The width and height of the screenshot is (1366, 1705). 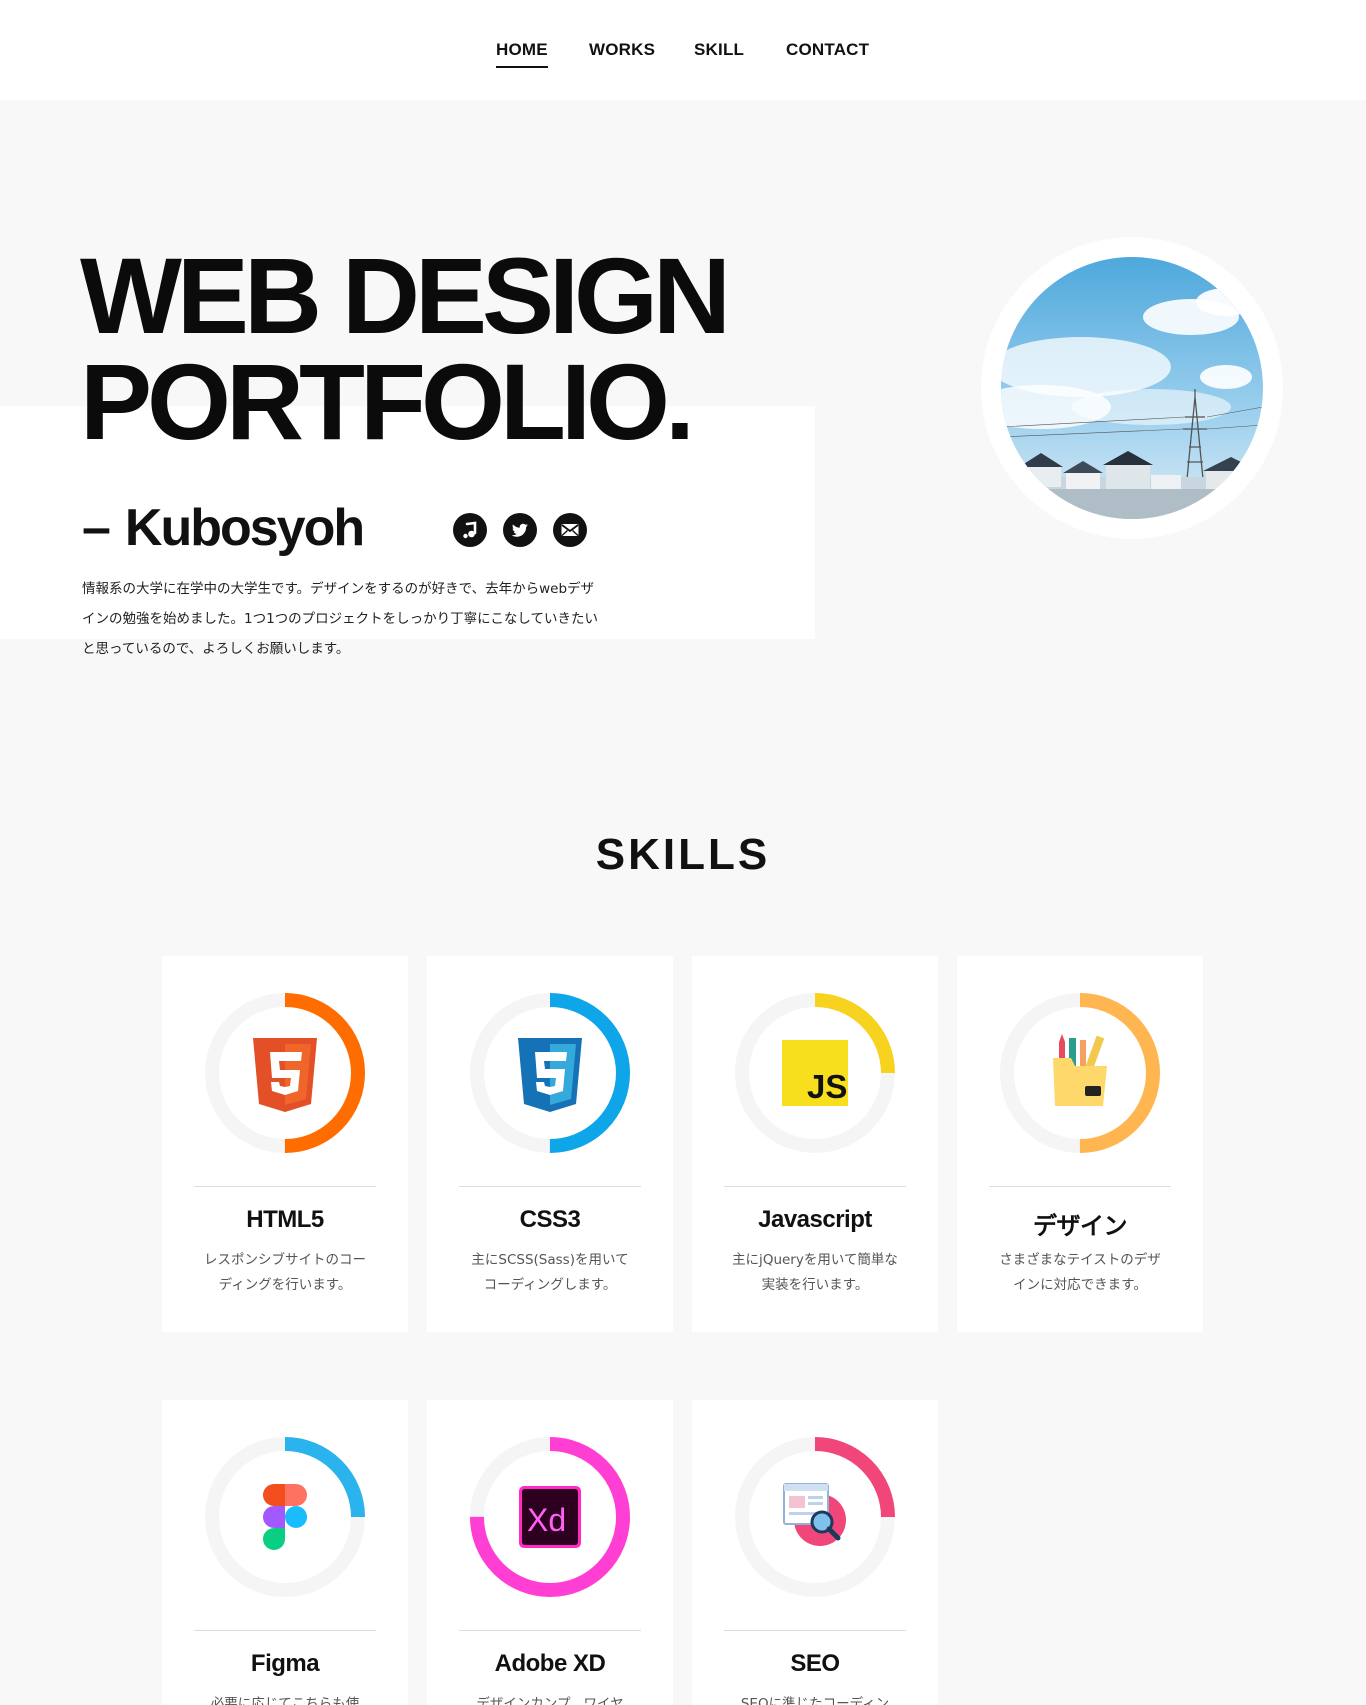 I want to click on music-note-icon, so click(x=470, y=530).